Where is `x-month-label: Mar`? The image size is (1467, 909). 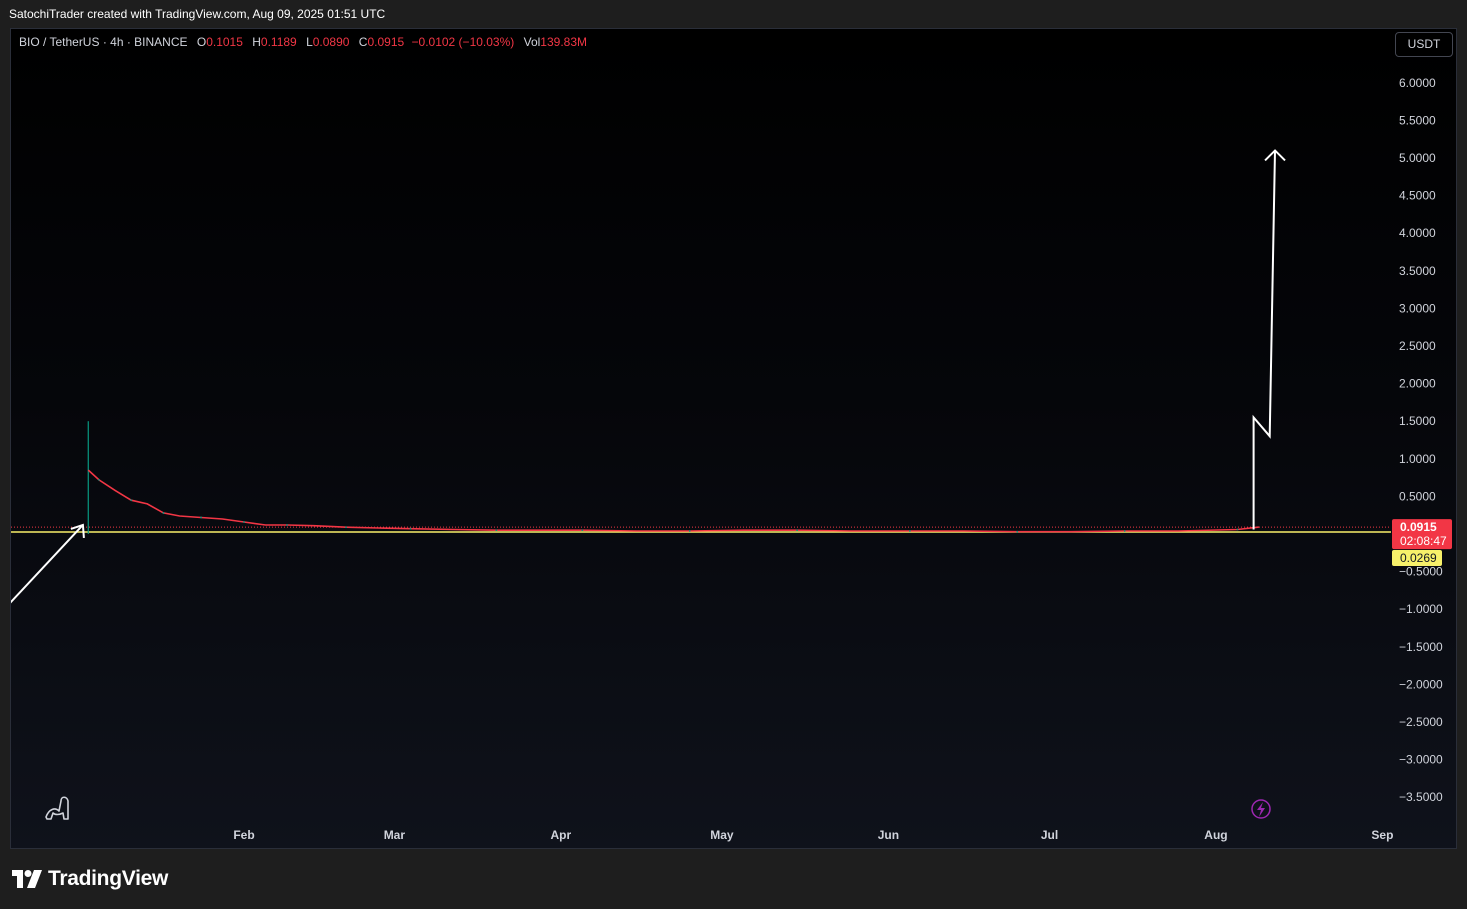 x-month-label: Mar is located at coordinates (395, 835).